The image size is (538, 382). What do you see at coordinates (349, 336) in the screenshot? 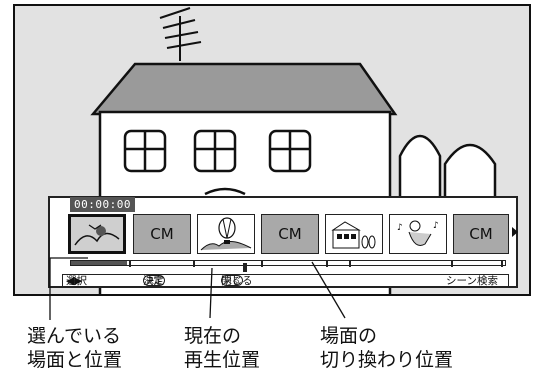
I see `callout-switch-line1: 場面の` at bounding box center [349, 336].